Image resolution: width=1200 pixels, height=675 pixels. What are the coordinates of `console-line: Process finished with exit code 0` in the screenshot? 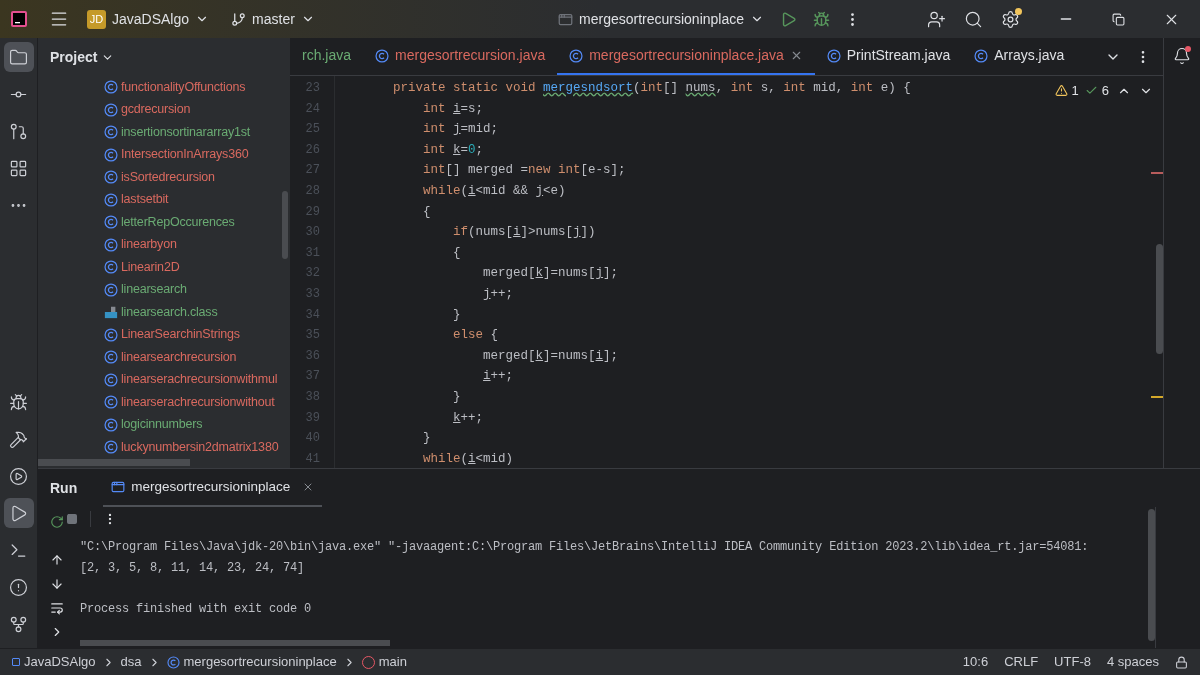 It's located at (196, 609).